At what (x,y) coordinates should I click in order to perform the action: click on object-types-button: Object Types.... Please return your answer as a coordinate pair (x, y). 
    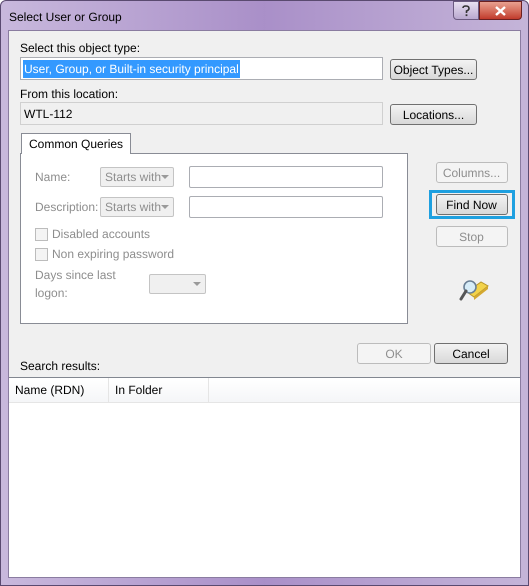
    Looking at the image, I should click on (433, 69).